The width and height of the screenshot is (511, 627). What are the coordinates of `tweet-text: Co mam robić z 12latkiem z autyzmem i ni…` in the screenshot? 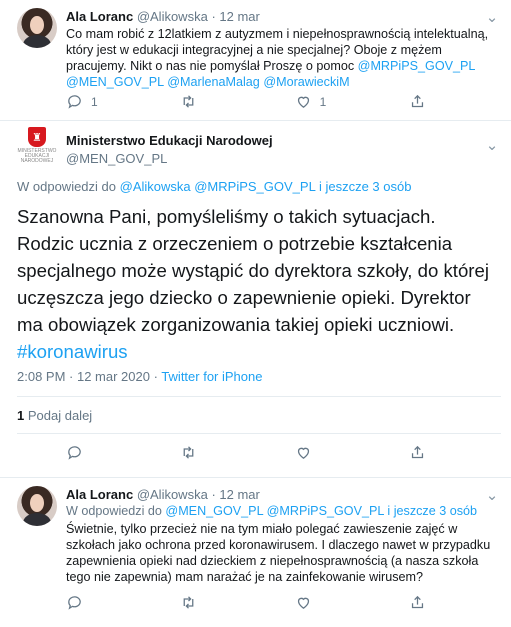 It's located at (277, 58).